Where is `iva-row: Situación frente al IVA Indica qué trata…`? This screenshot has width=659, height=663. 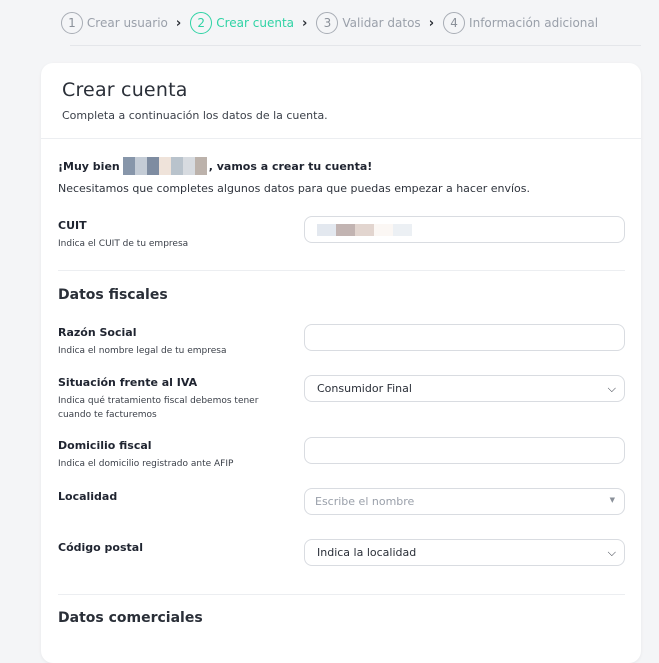
iva-row: Situación frente al IVA Indica qué trata… is located at coordinates (341, 398).